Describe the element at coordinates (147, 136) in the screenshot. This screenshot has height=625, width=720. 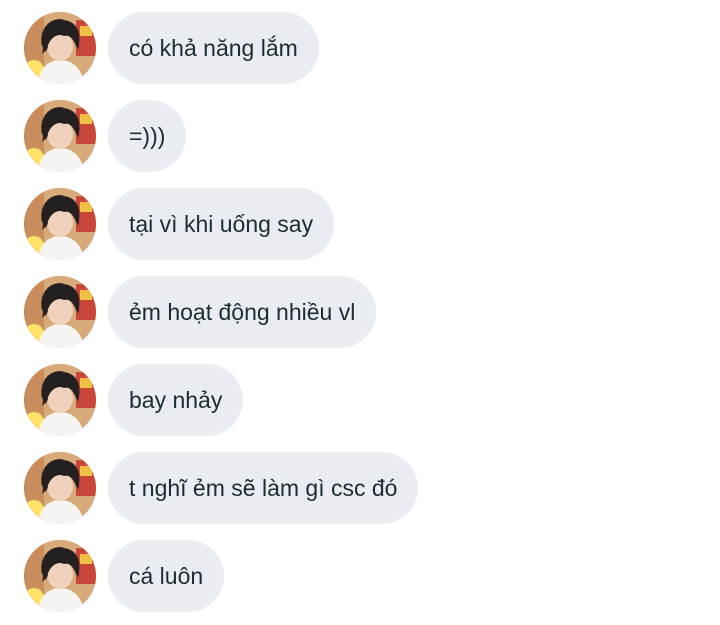
I see `message-bubble: =)))` at that location.